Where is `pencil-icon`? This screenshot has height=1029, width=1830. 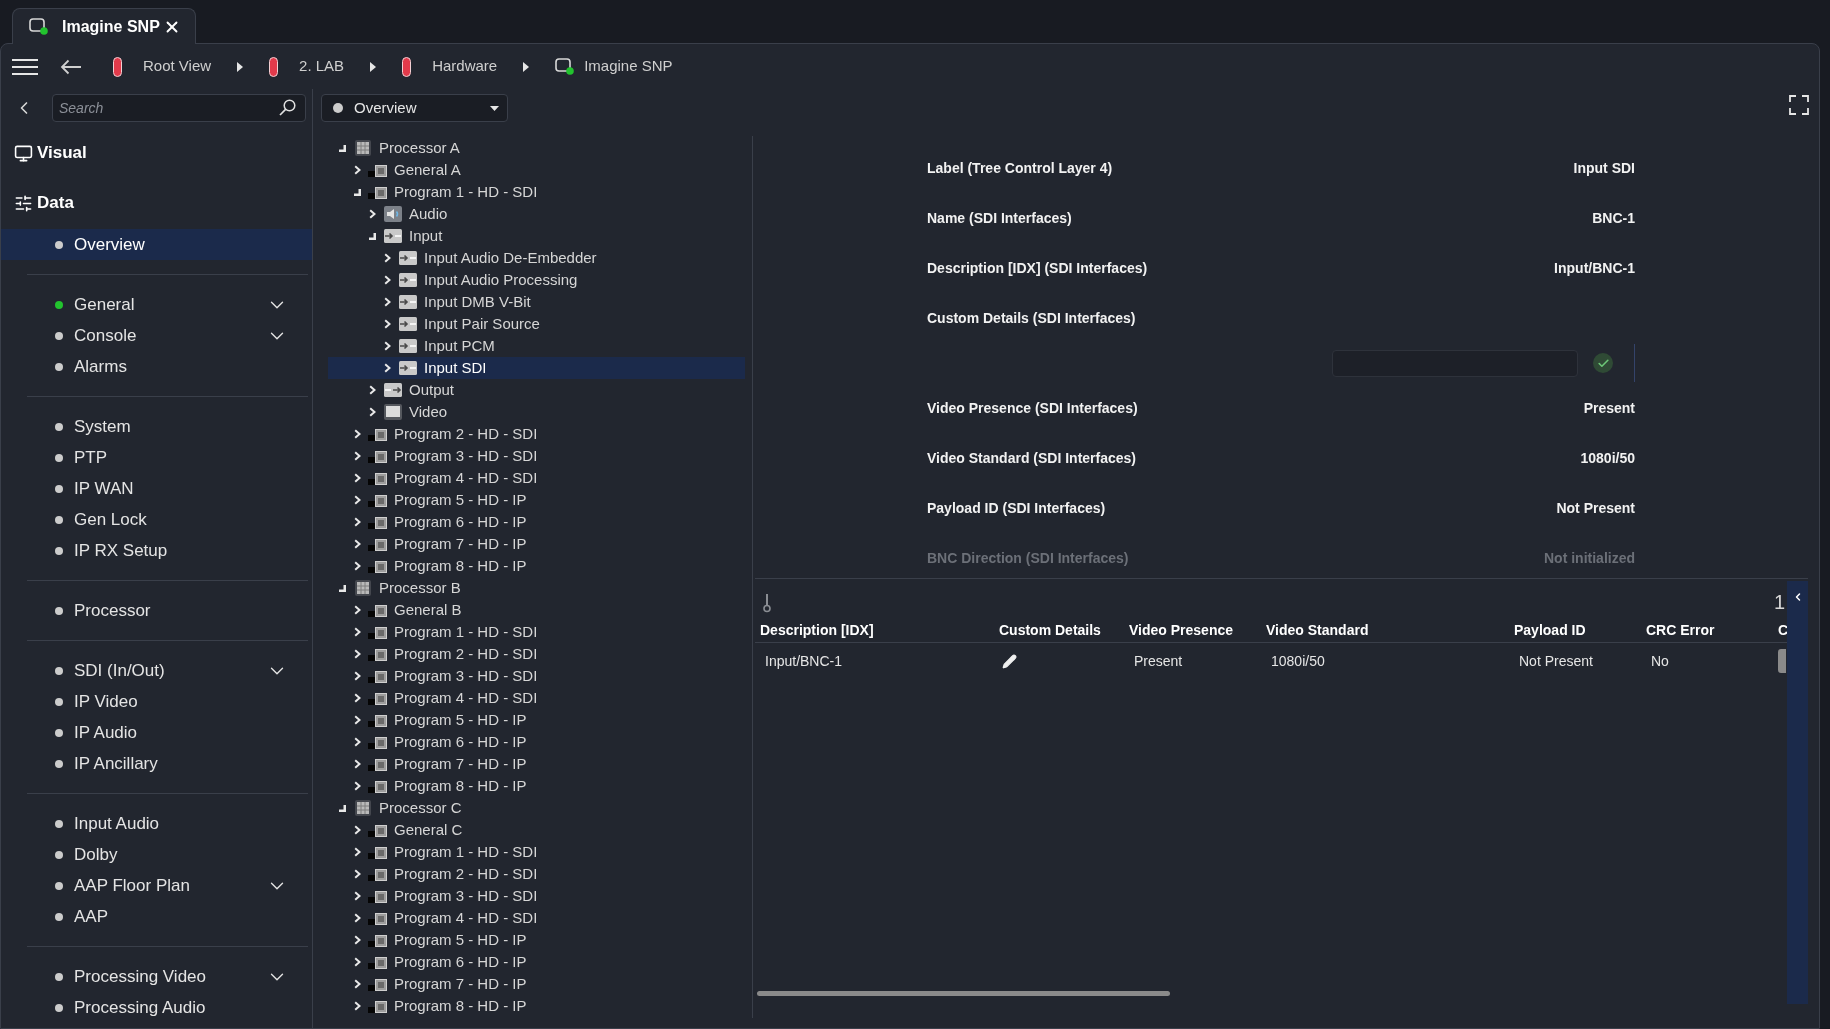
pencil-icon is located at coordinates (1009, 661).